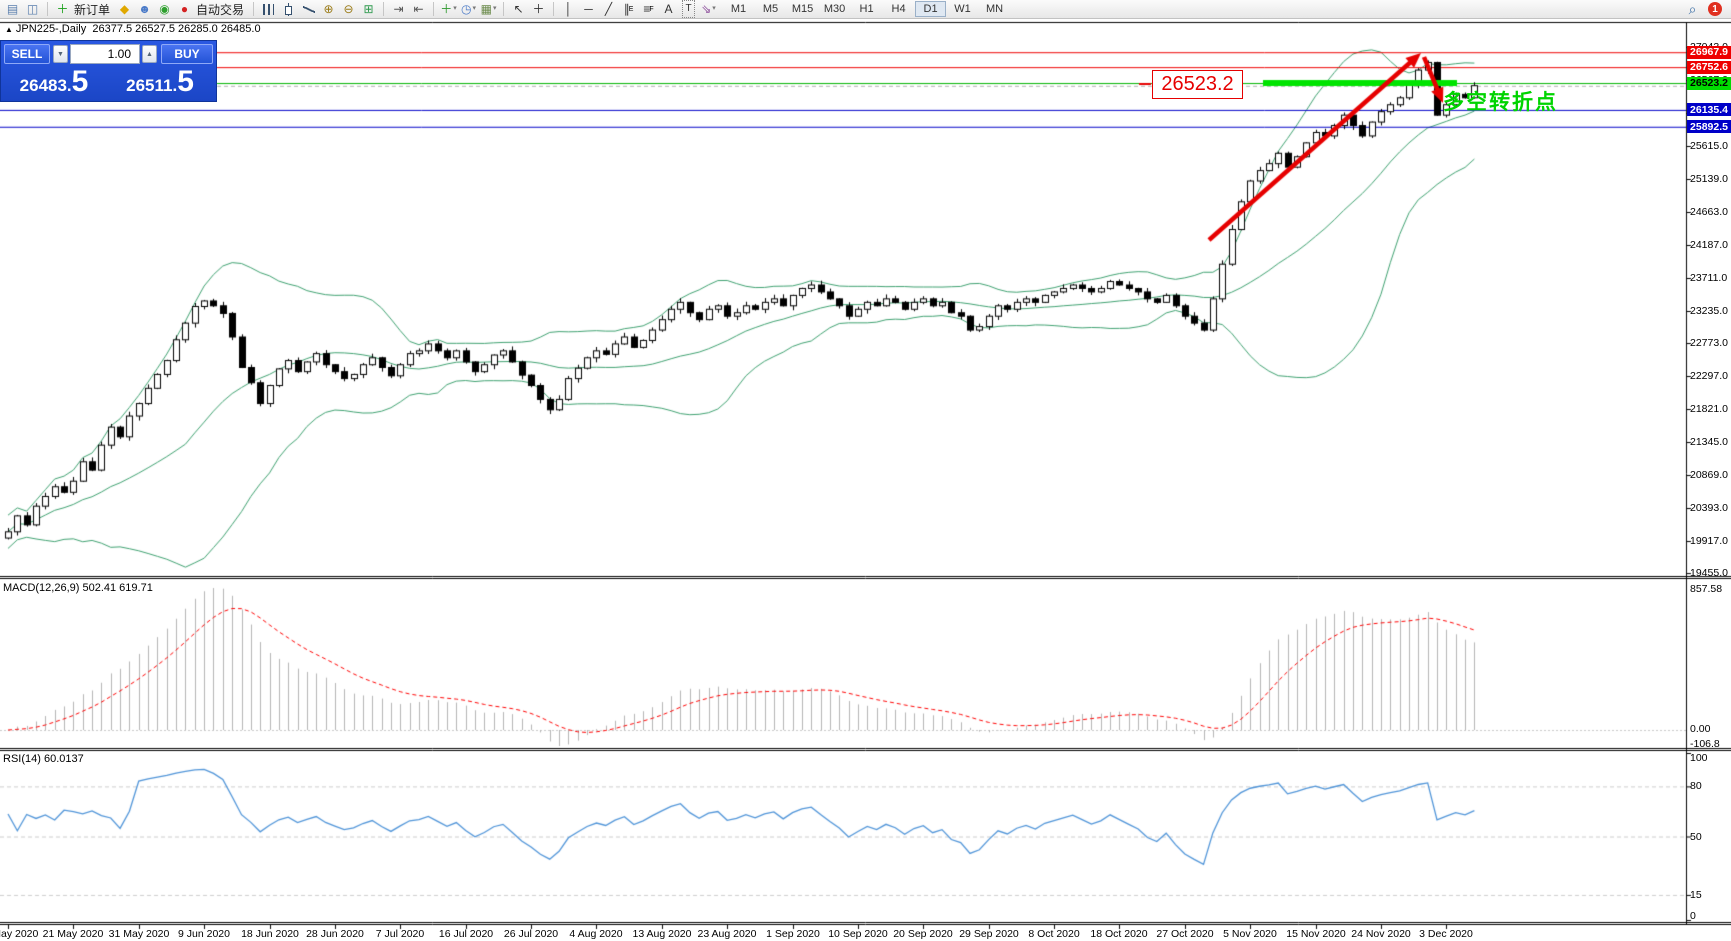 This screenshot has width=1731, height=941. Describe the element at coordinates (27, 54) in the screenshot. I see `sell-button: SELL` at that location.